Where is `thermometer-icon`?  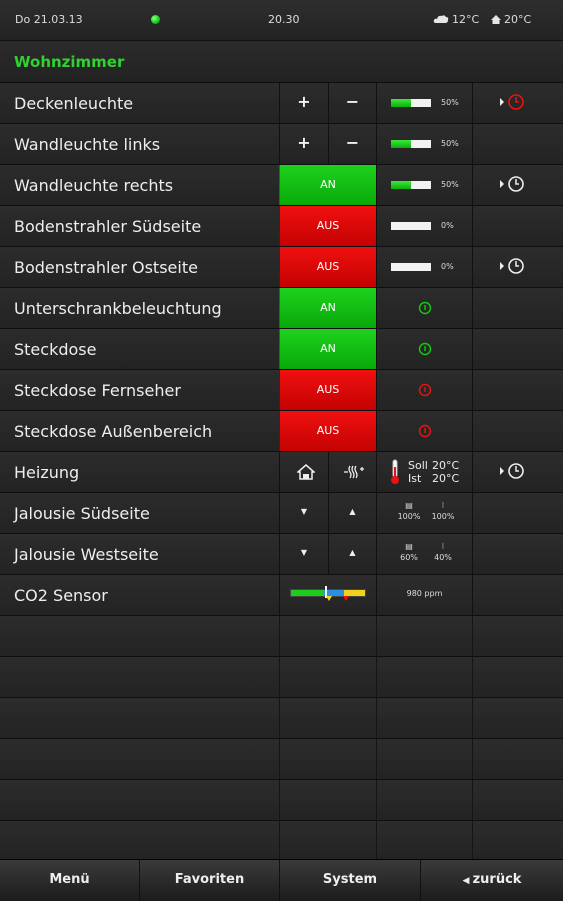 thermometer-icon is located at coordinates (395, 471).